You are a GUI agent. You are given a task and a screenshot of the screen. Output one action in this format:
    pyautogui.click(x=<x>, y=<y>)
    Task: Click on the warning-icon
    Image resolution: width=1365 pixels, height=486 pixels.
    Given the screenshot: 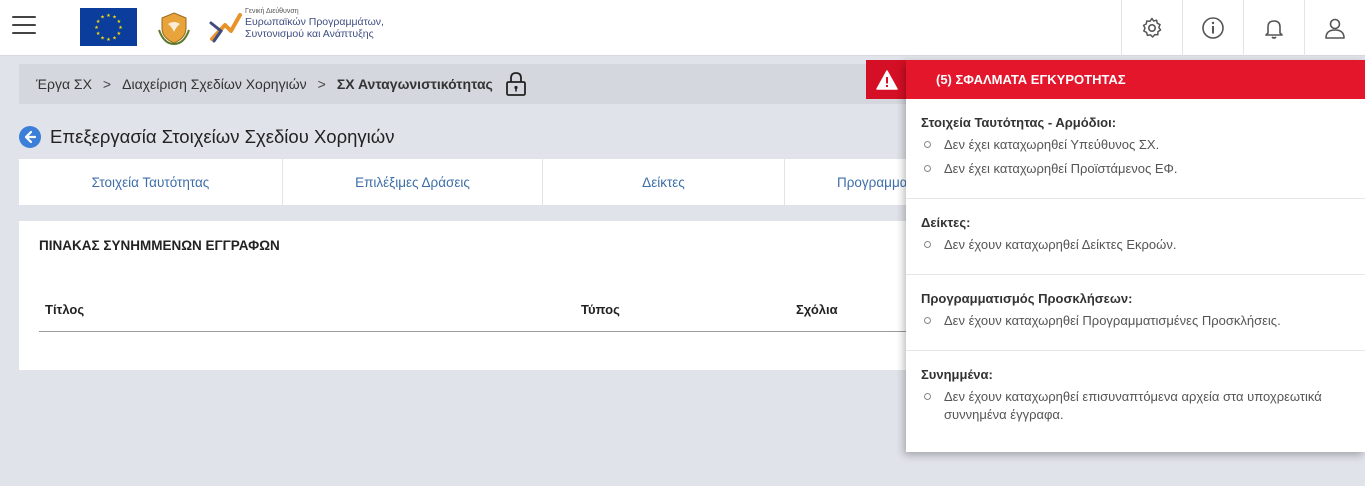 What is the action you would take?
    pyautogui.click(x=886, y=79)
    